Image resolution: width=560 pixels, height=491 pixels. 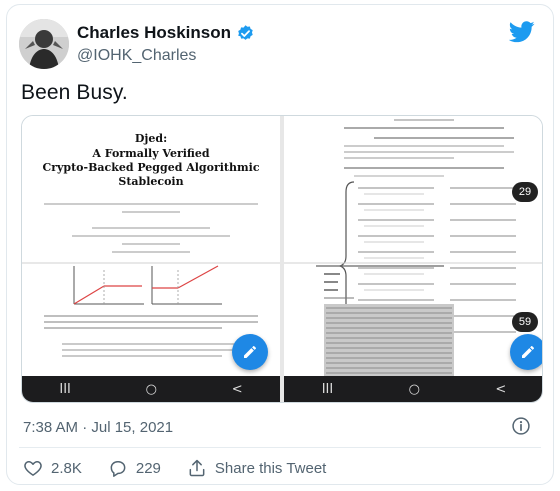 I want to click on share-button: Share this Tweet, so click(x=256, y=468).